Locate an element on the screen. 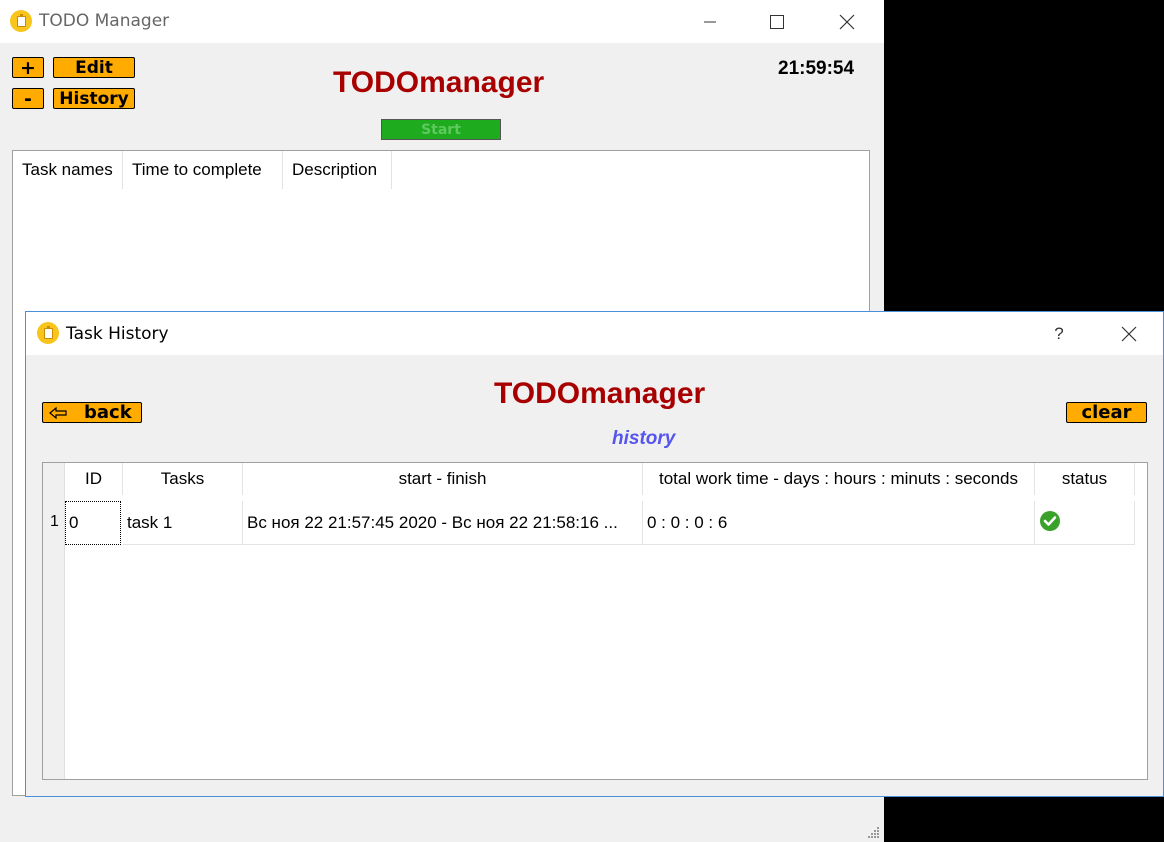 Image resolution: width=1164 pixels, height=842 pixels. cell-task: task 1 is located at coordinates (183, 523).